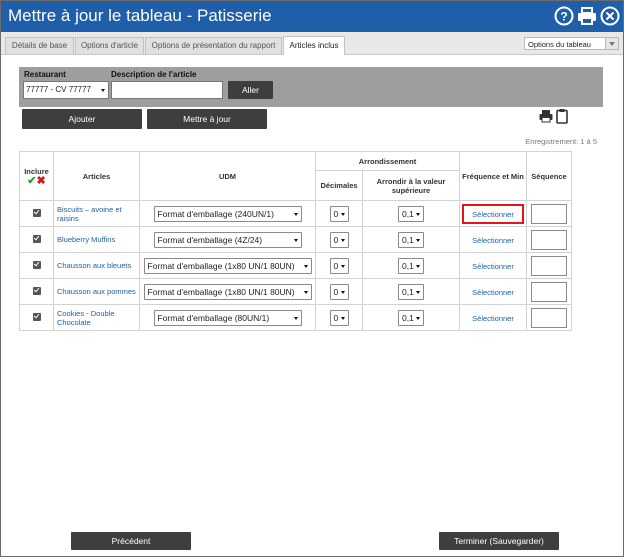  Describe the element at coordinates (96, 213) in the screenshot. I see `article-name: Biscuits – avoine et raisins` at that location.